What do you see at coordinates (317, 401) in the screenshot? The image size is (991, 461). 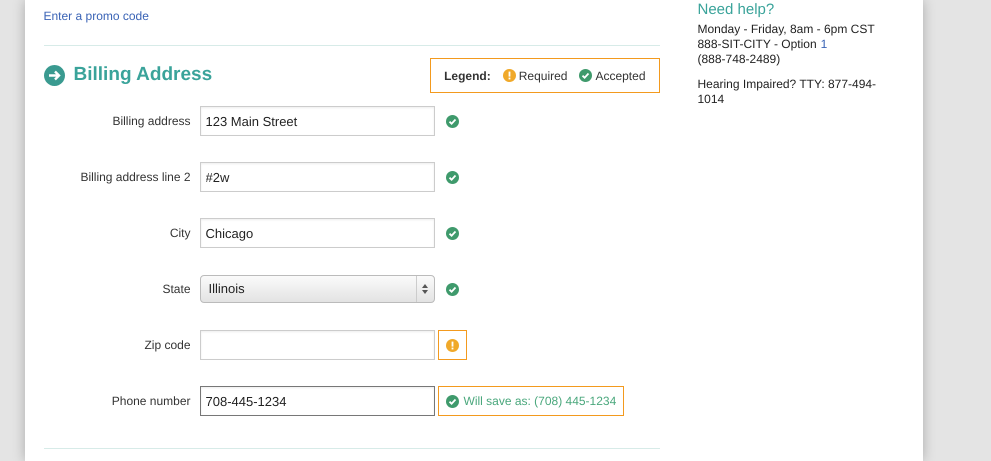 I see `input-field: 708-445-1234` at bounding box center [317, 401].